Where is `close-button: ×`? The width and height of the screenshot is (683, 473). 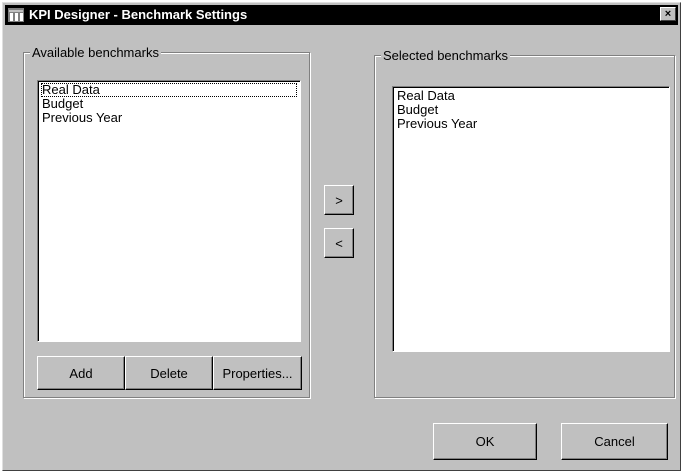 close-button: × is located at coordinates (668, 14).